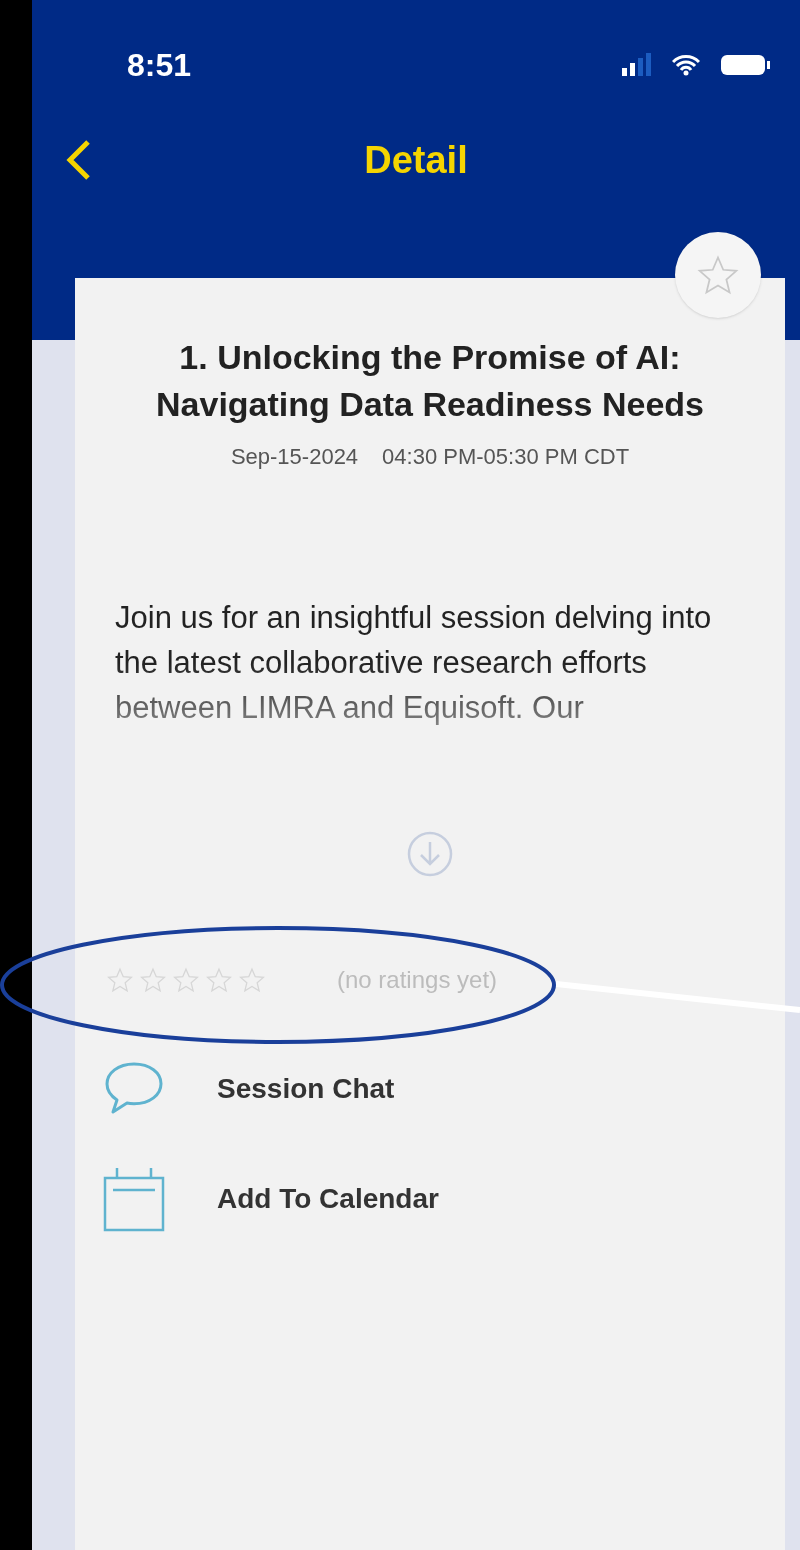 The height and width of the screenshot is (1550, 800). I want to click on session-date: Sep-15-2024, so click(294, 457).